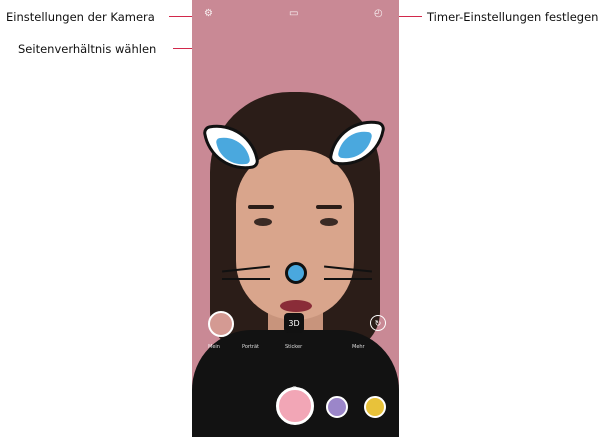 The image size is (613, 437). Describe the element at coordinates (293, 13) in the screenshot. I see `aspect-ratio-icon: ▭` at that location.